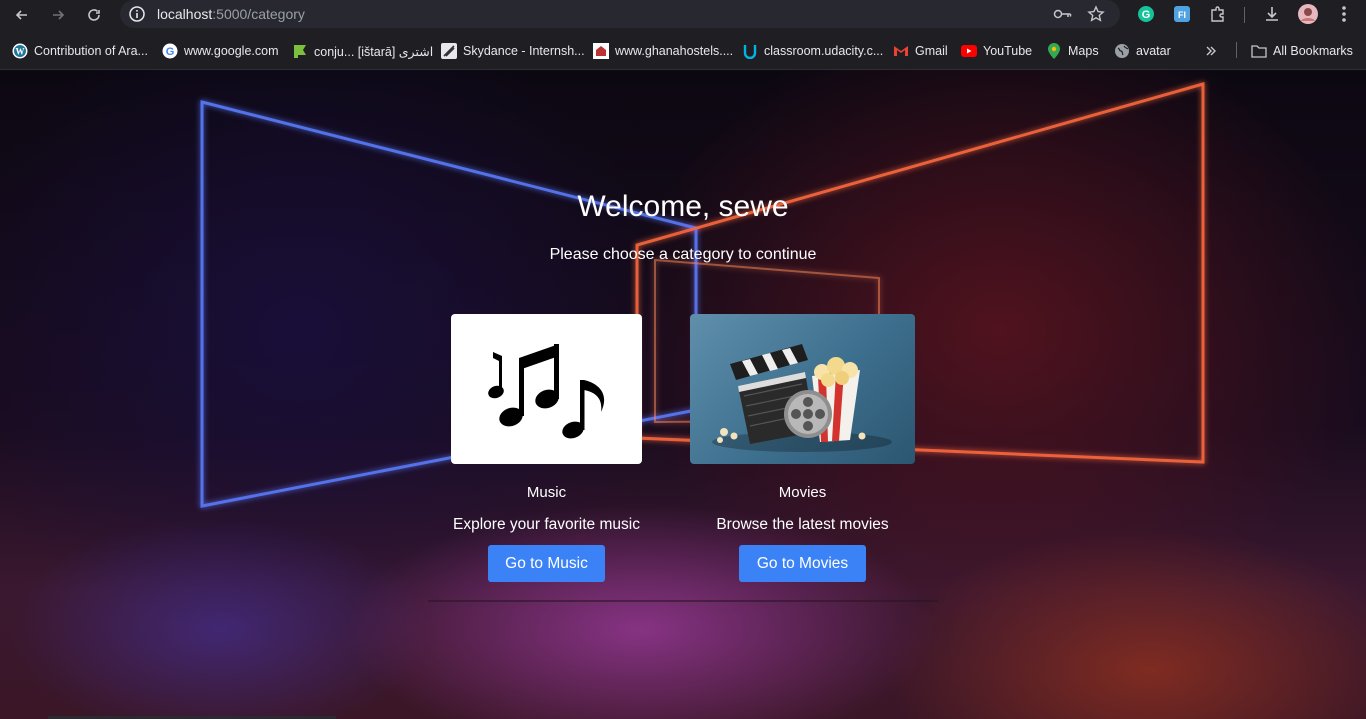 The height and width of the screenshot is (719, 1366). I want to click on more-bookmarks-chevron-icon, so click(1211, 51).